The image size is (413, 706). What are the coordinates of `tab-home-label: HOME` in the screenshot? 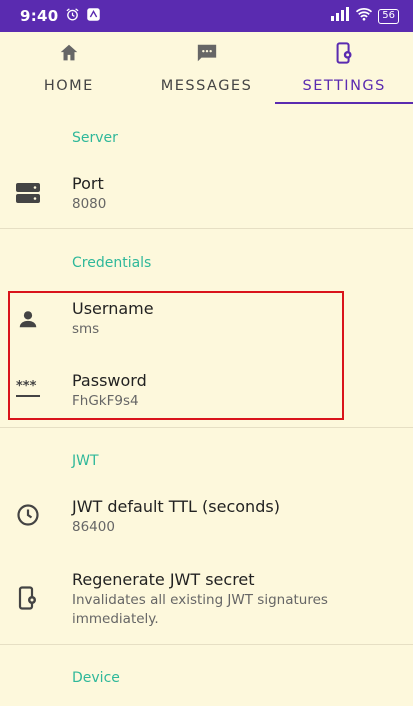 It's located at (68, 86).